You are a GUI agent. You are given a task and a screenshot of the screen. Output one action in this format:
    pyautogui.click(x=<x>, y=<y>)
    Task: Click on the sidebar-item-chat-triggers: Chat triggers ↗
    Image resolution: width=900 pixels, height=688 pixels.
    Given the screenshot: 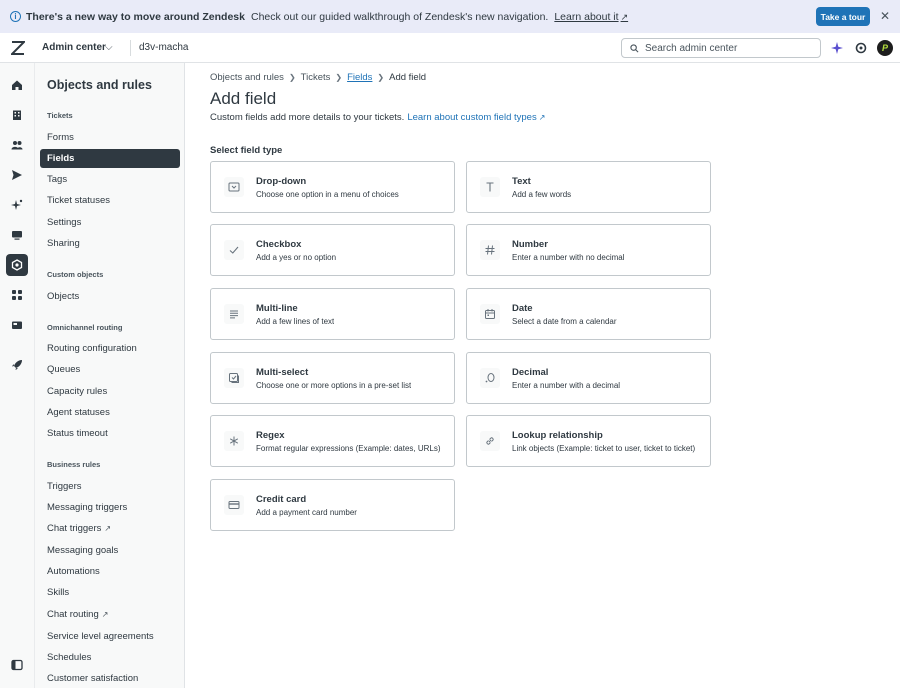 What is the action you would take?
    pyautogui.click(x=110, y=528)
    